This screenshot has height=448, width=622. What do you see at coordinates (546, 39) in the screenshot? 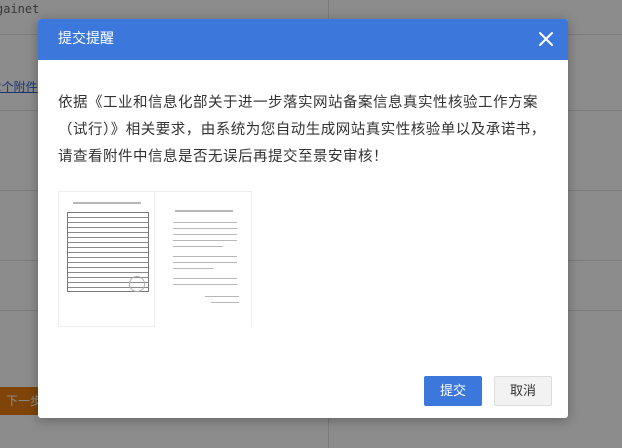
I see `close-icon` at bounding box center [546, 39].